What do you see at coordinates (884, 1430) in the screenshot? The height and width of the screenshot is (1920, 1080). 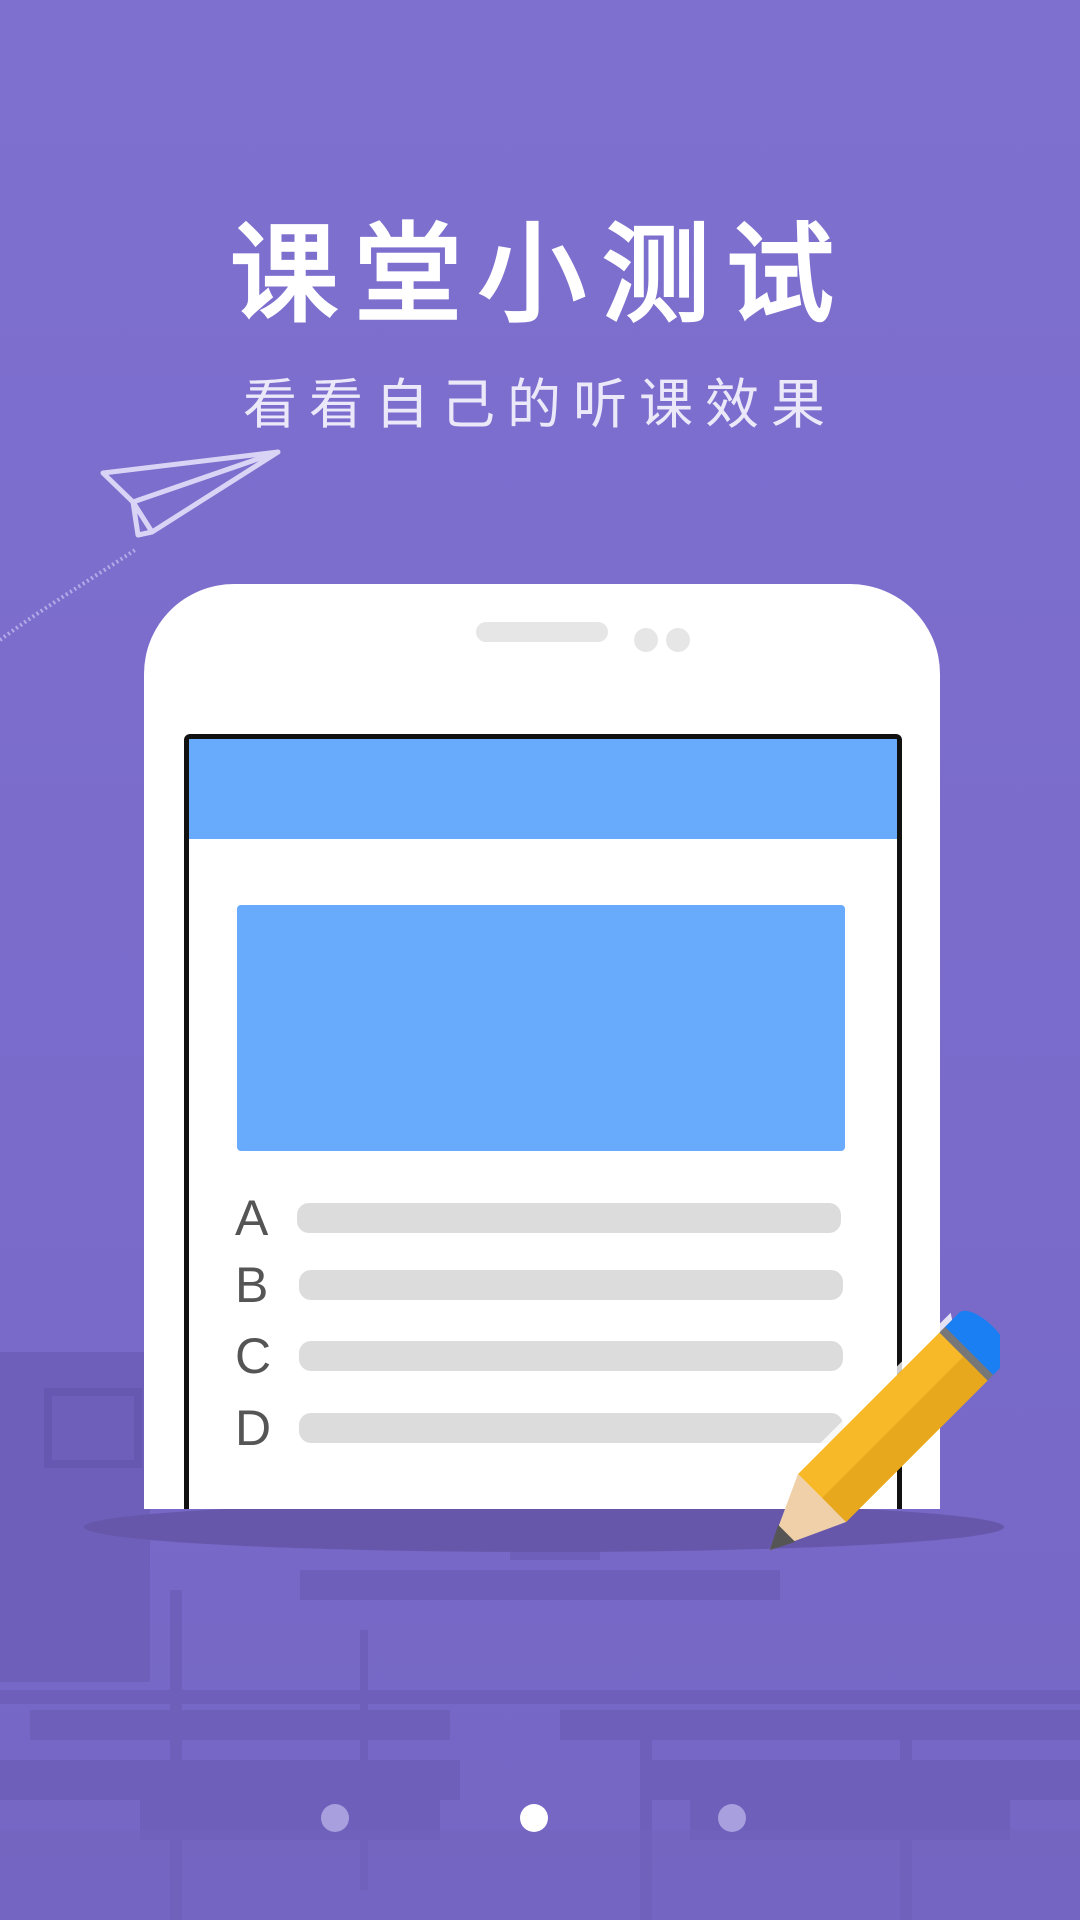 I see `pencil-icon` at bounding box center [884, 1430].